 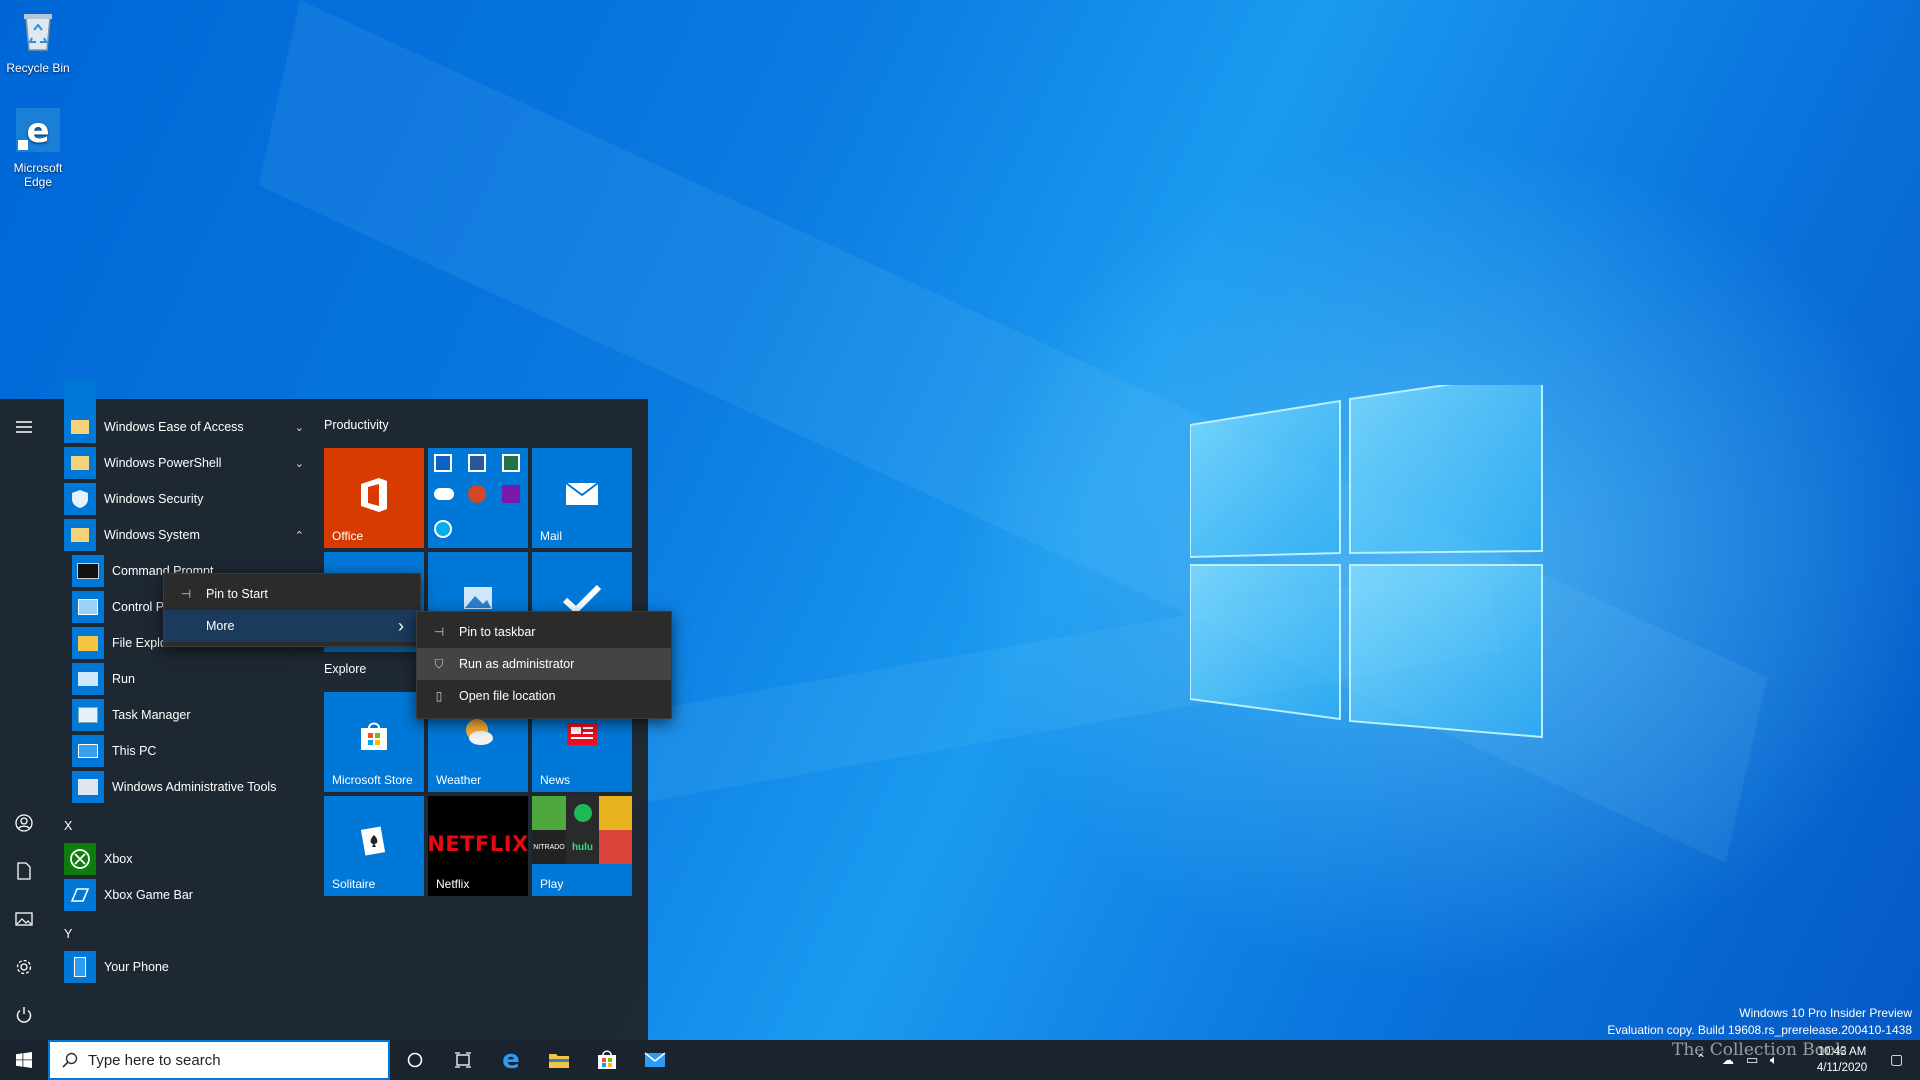 What do you see at coordinates (439, 632) in the screenshot?
I see `pin-icon: ⊣` at bounding box center [439, 632].